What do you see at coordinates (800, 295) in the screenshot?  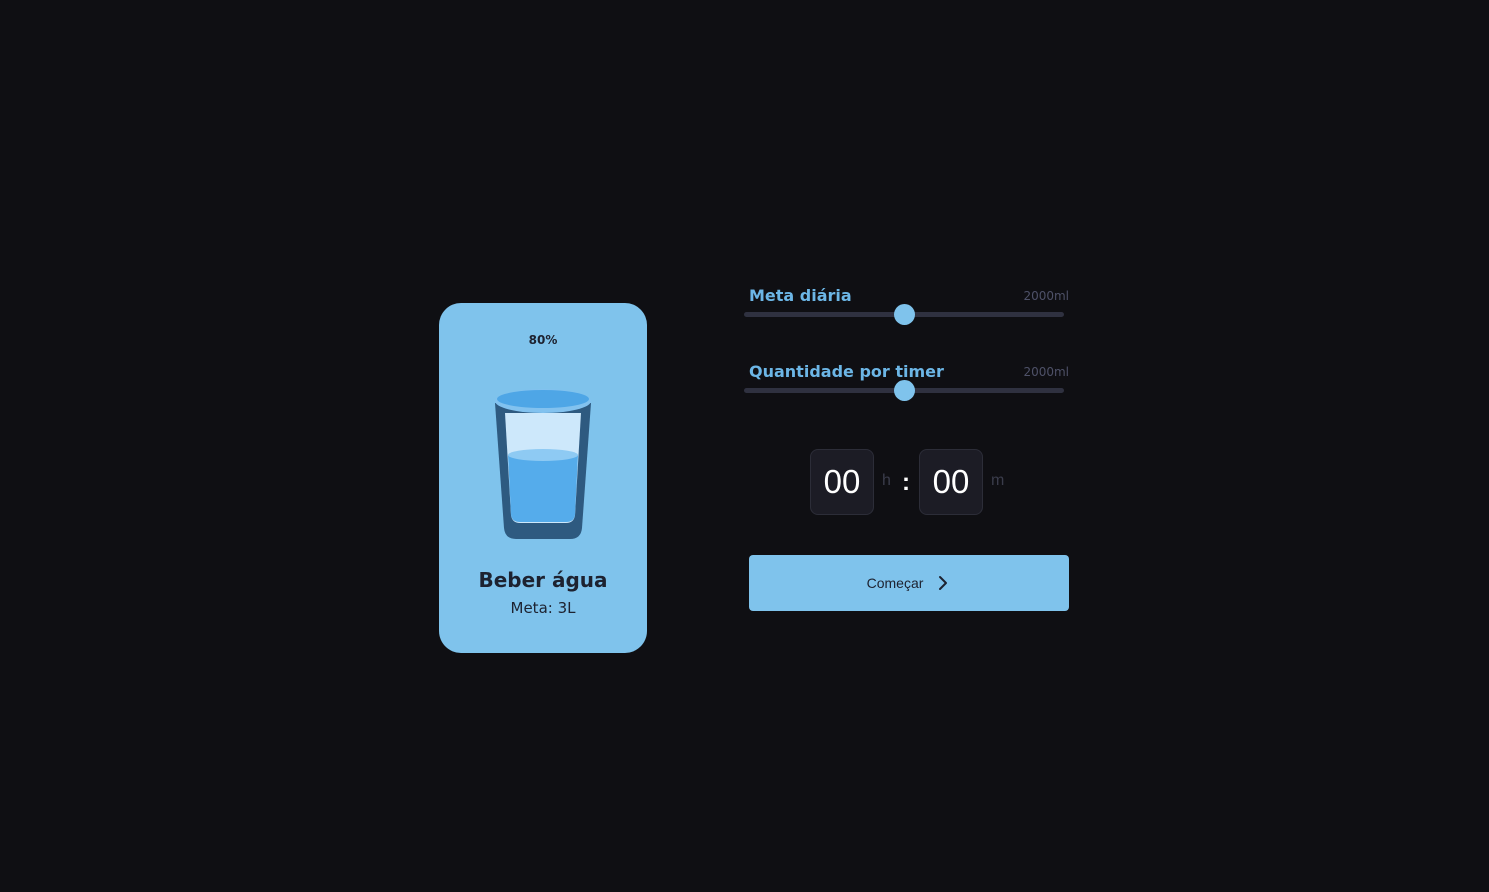 I see `daily-goal-label: Meta diária` at bounding box center [800, 295].